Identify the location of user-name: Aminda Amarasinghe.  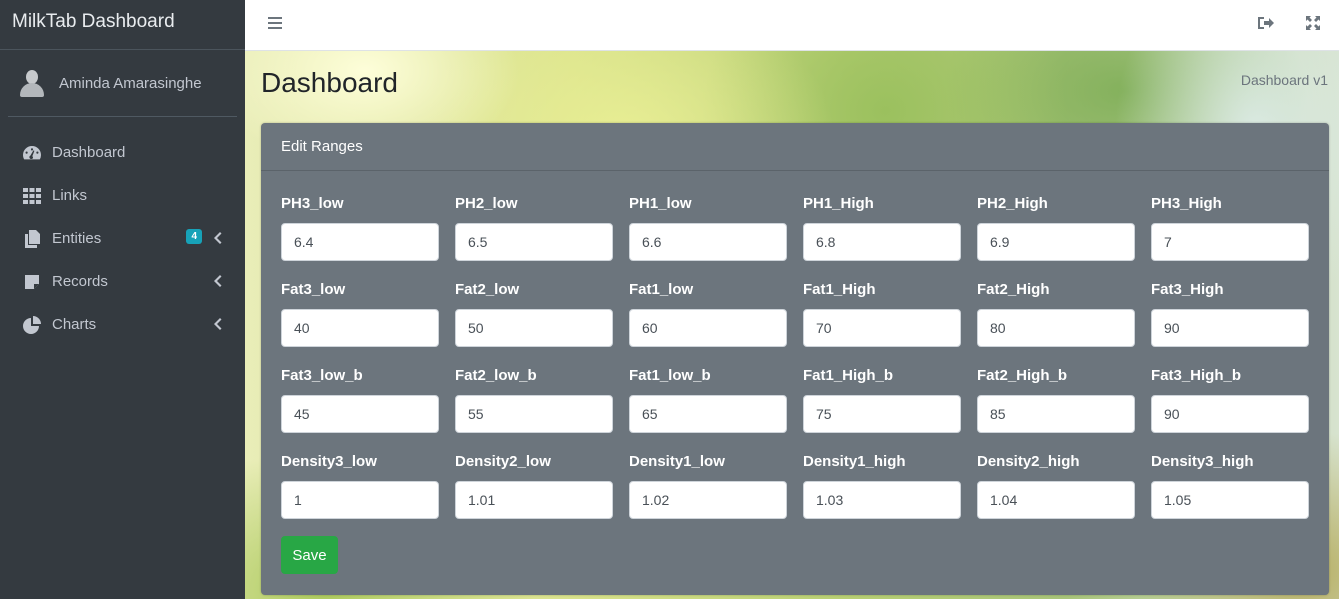
(130, 83).